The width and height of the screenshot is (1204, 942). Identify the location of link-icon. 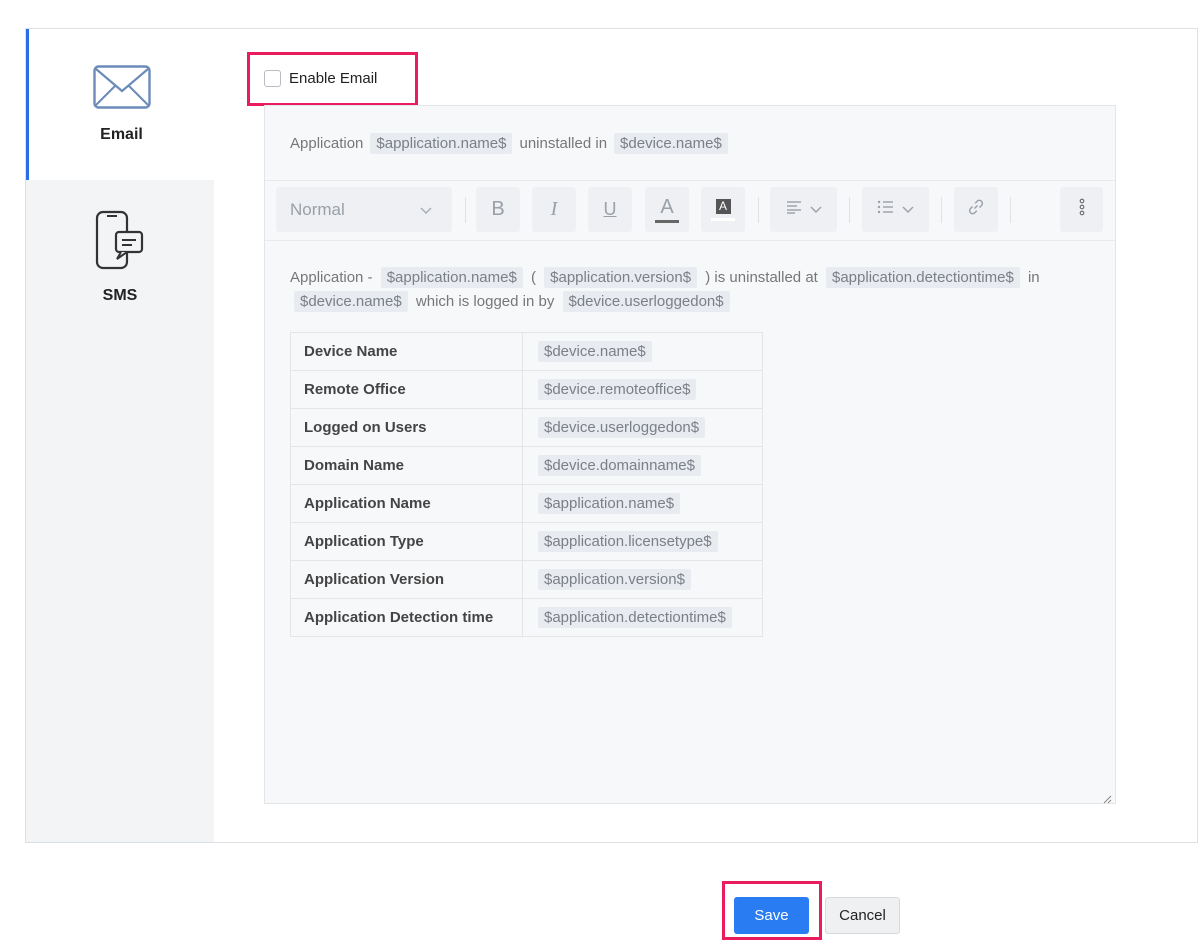
(976, 209).